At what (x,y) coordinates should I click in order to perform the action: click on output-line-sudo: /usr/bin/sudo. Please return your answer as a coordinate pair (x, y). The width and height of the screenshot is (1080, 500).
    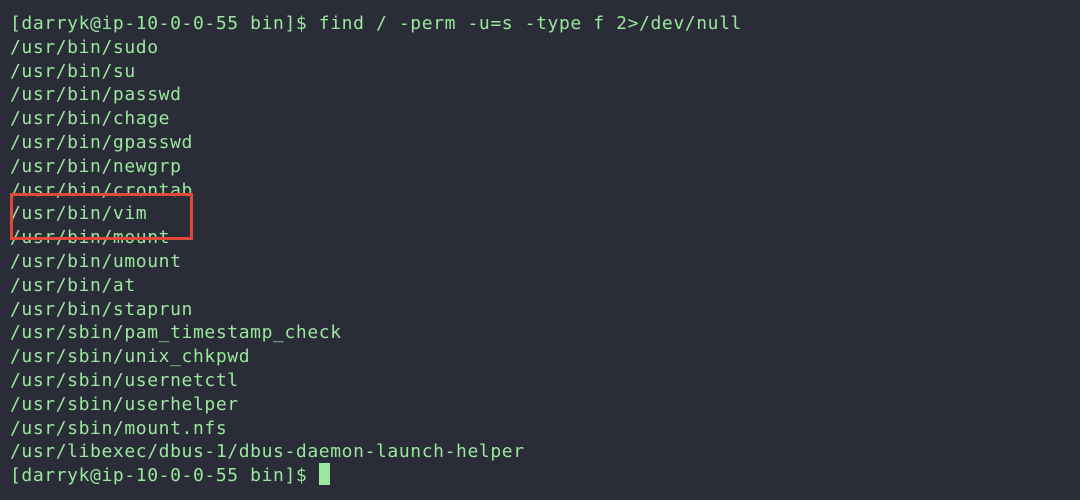
    Looking at the image, I should click on (84, 47).